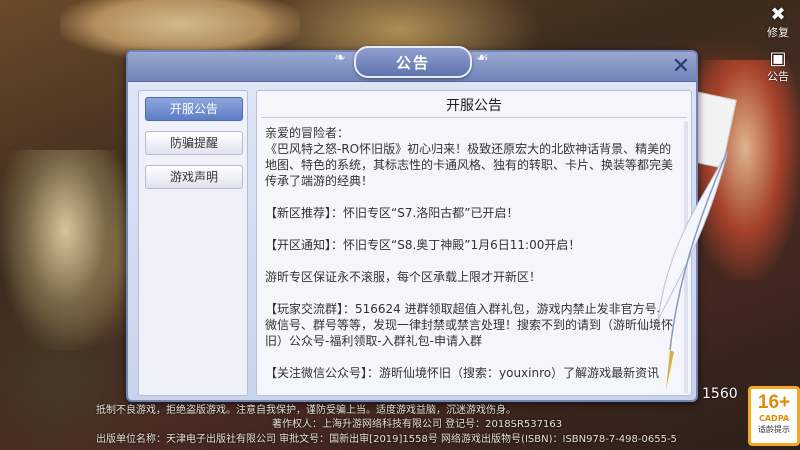 This screenshot has height=450, width=800. What do you see at coordinates (778, 58) in the screenshot?
I see `notice-icon: ▣` at bounding box center [778, 58].